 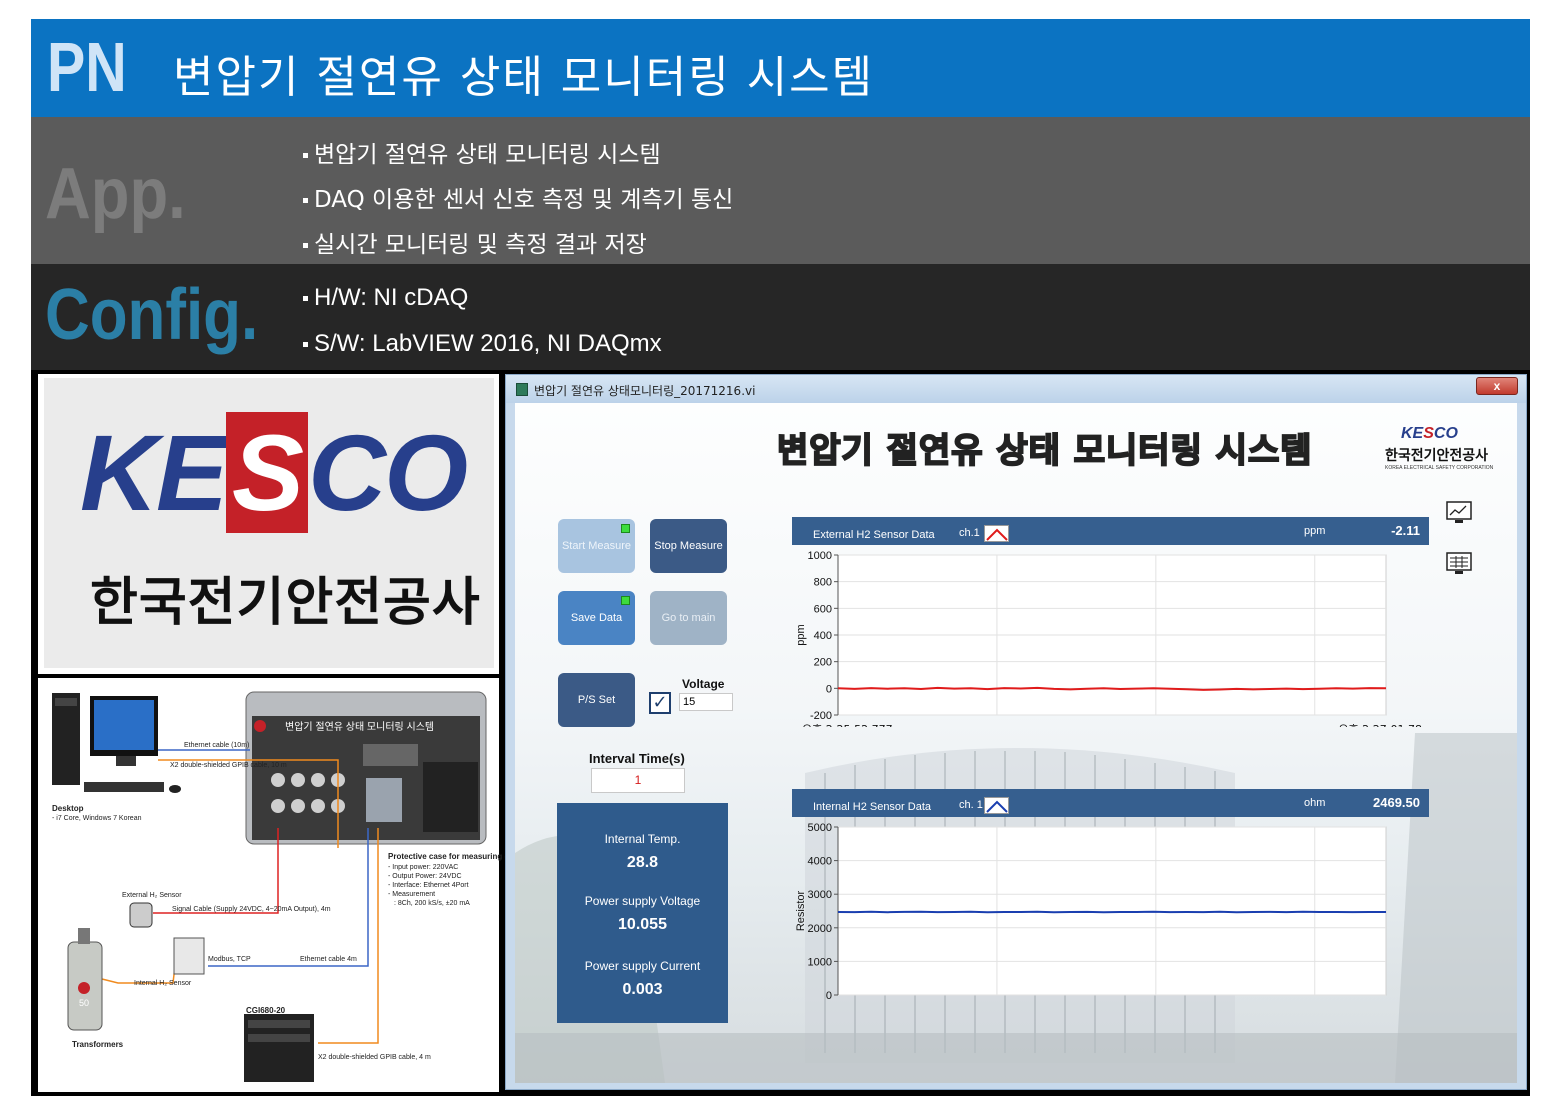 What do you see at coordinates (820, 929) in the screenshot?
I see `y-tick-label: 2000` at bounding box center [820, 929].